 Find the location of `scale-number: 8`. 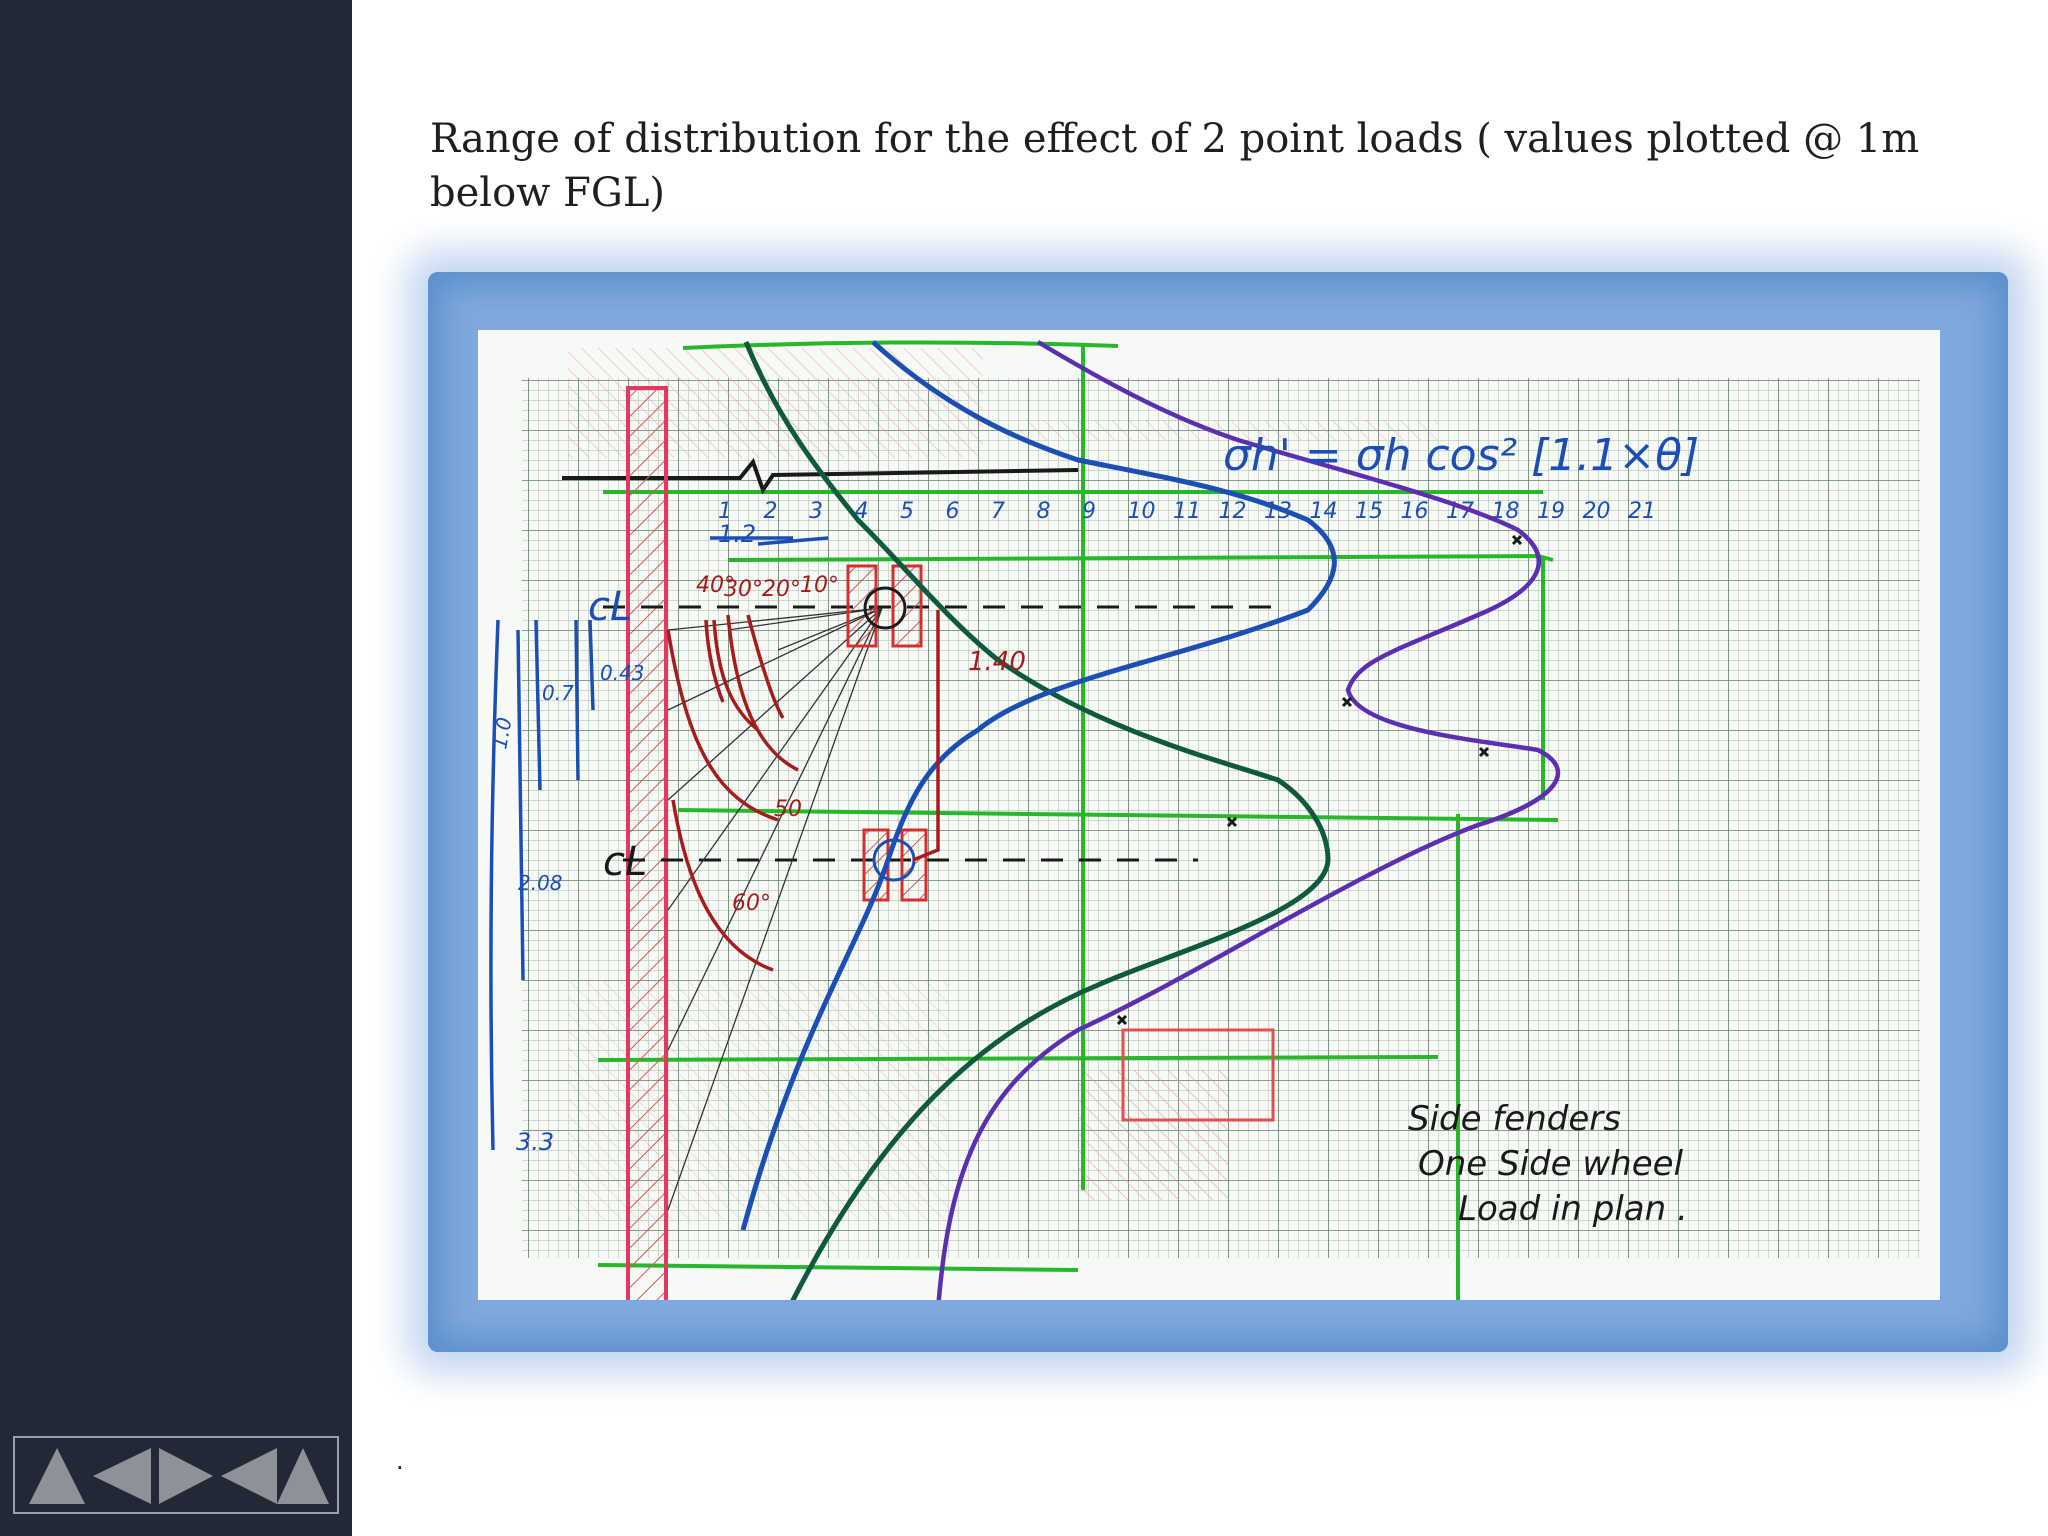

scale-number: 8 is located at coordinates (1044, 511).